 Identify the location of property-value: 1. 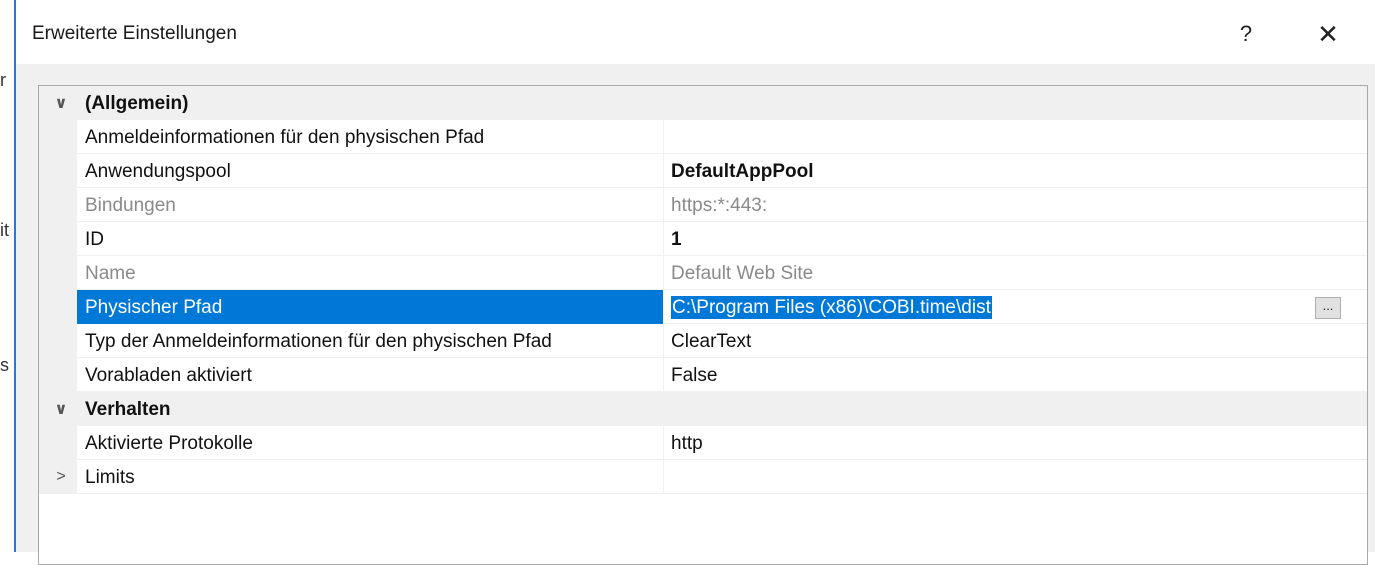
(1015, 239).